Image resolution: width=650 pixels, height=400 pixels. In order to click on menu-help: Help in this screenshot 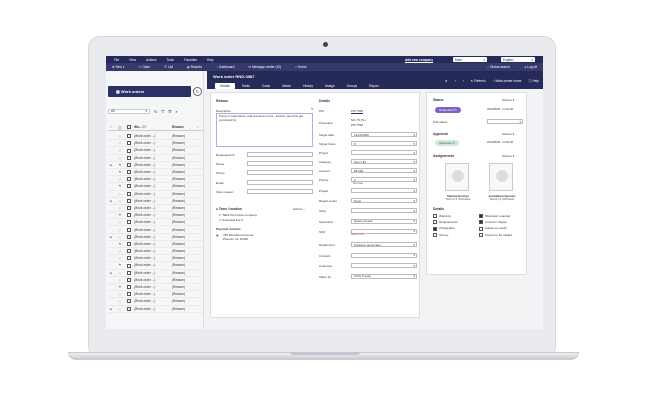, I will do `click(210, 60)`.